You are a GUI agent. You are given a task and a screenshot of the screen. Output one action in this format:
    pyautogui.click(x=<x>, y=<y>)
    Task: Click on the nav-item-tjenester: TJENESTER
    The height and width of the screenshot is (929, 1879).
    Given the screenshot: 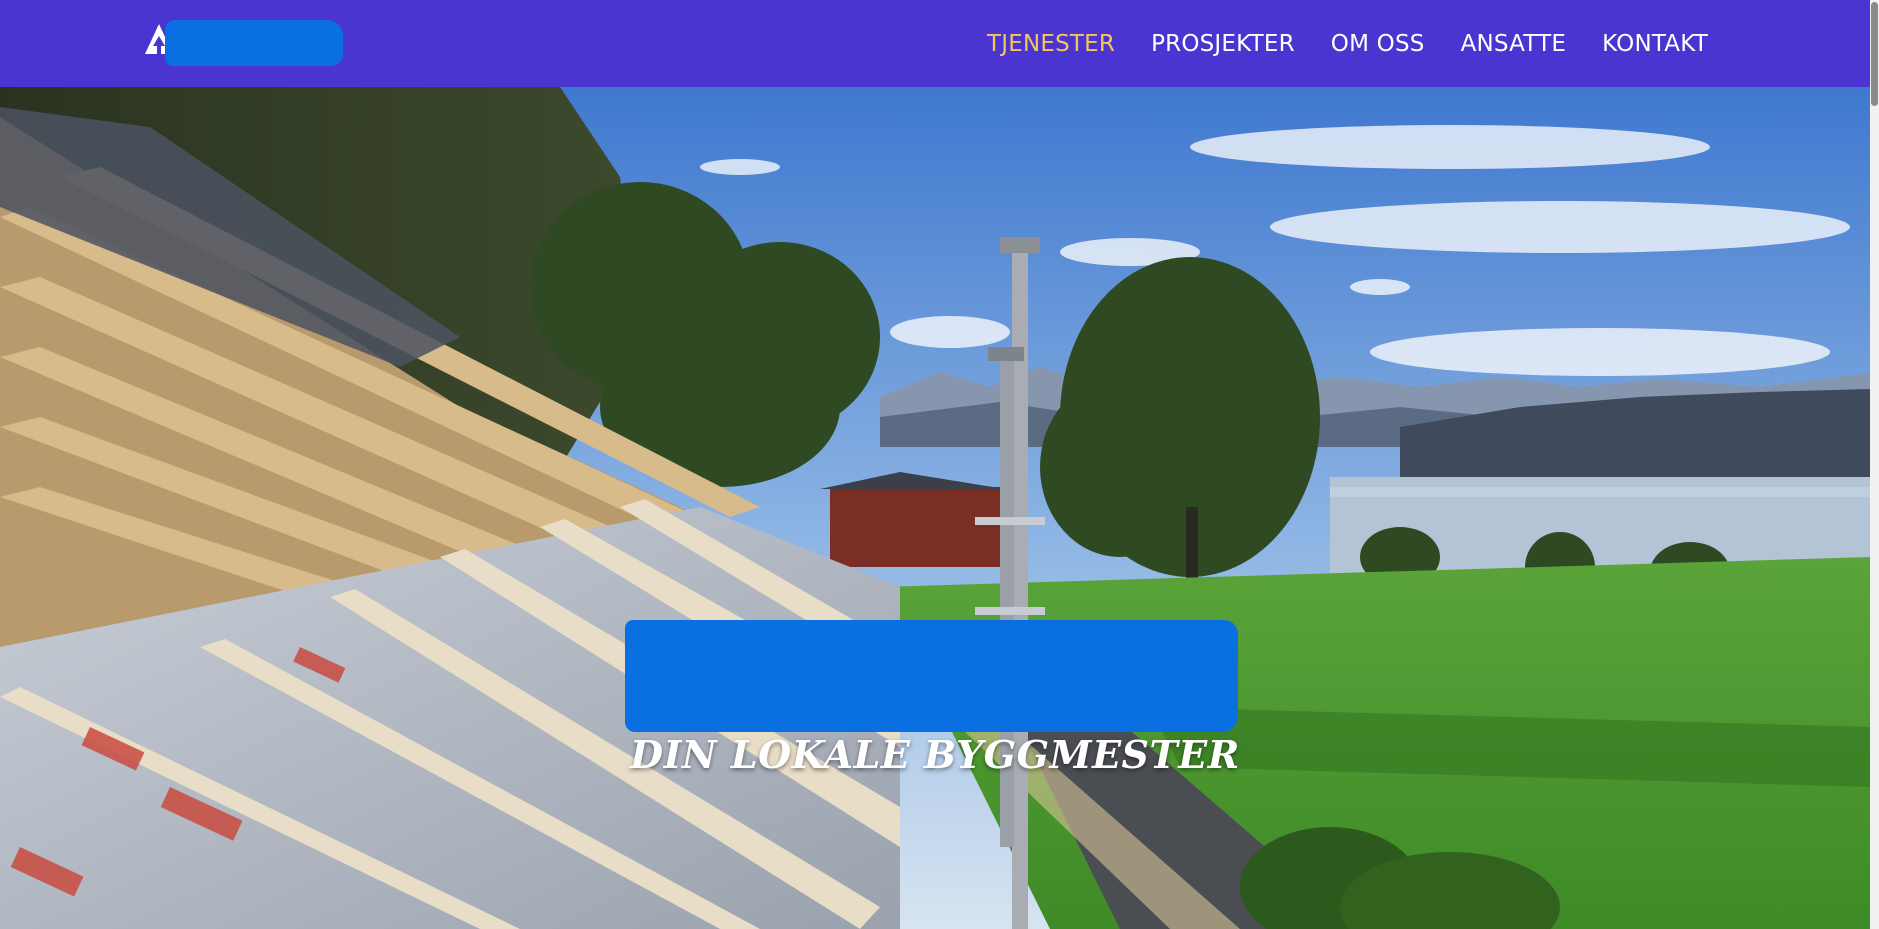 What is the action you would take?
    pyautogui.click(x=1051, y=44)
    